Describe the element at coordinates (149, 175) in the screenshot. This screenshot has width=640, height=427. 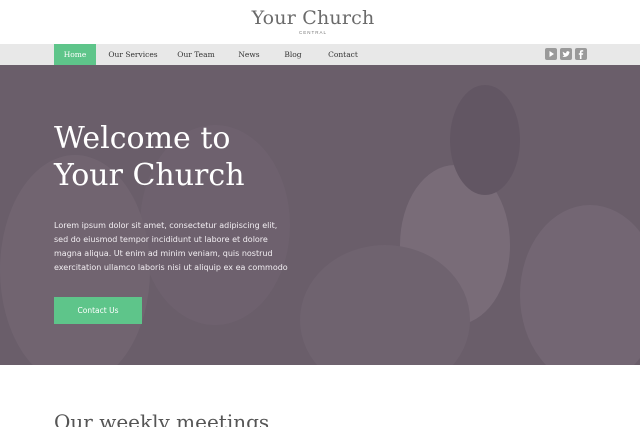
I see `hero-title-line: Your Church` at that location.